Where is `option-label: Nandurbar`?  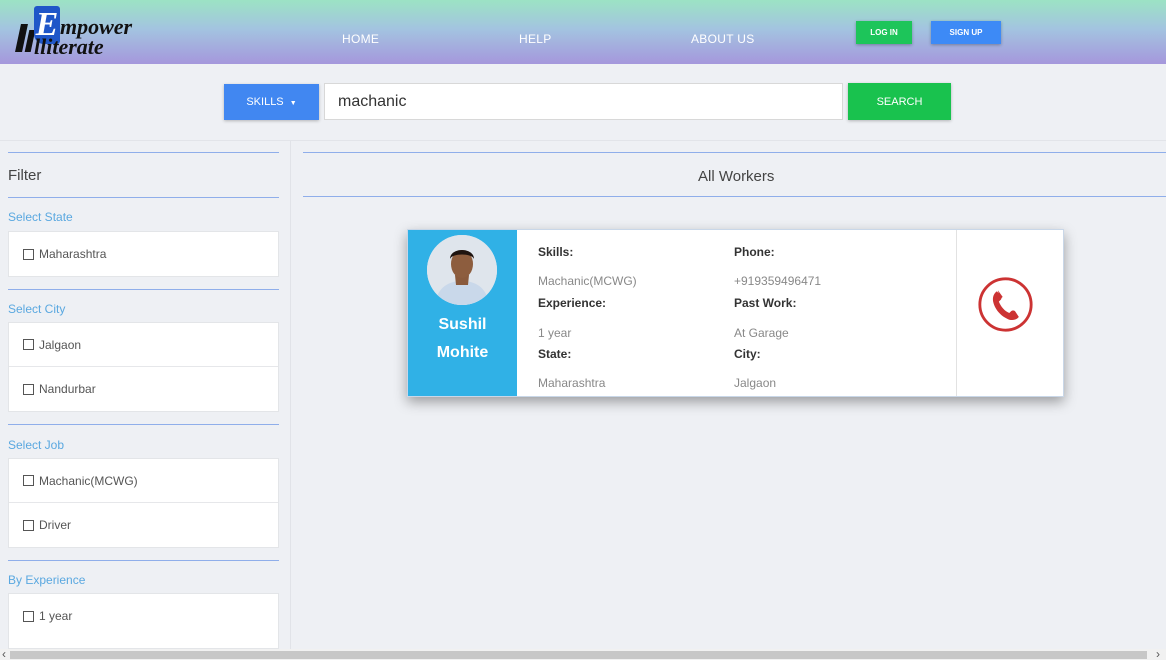 option-label: Nandurbar is located at coordinates (67, 389).